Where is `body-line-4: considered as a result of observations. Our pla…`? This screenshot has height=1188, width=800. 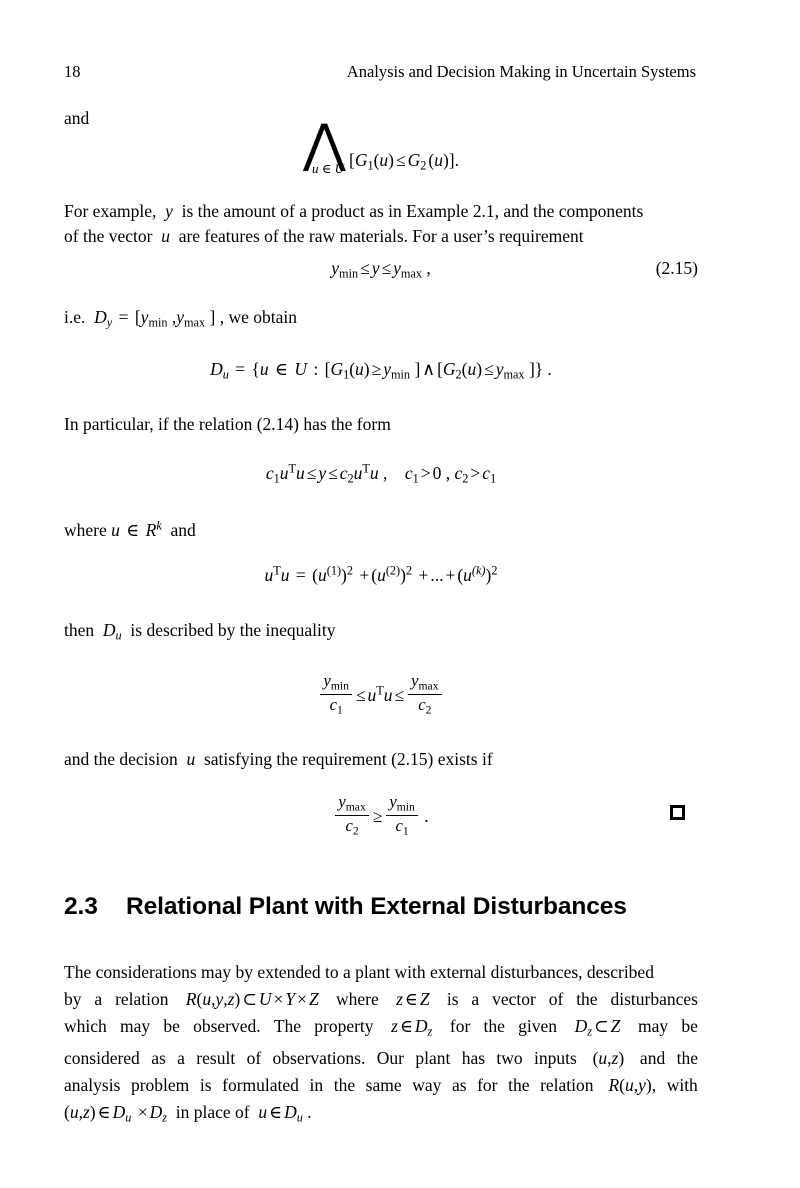 body-line-4: considered as a result of observations. Our pla… is located at coordinates (381, 1058).